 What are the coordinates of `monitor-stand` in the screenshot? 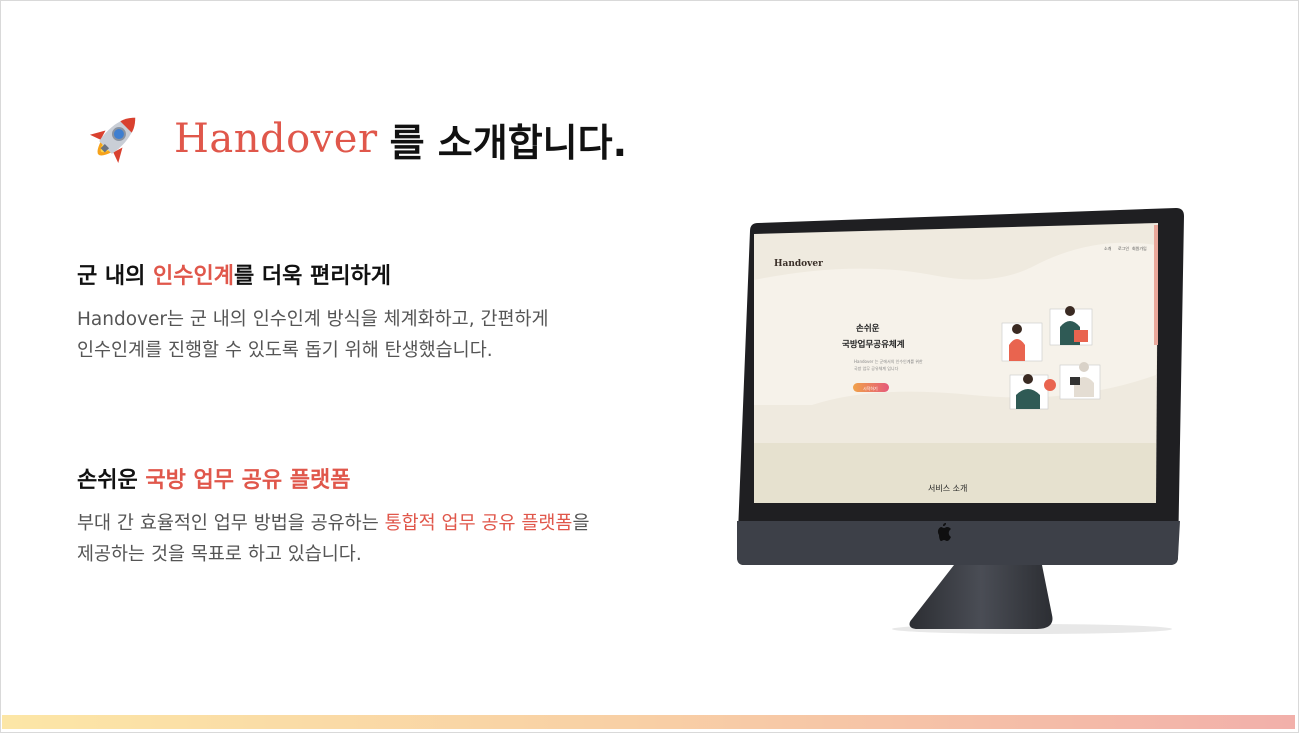 It's located at (981, 597).